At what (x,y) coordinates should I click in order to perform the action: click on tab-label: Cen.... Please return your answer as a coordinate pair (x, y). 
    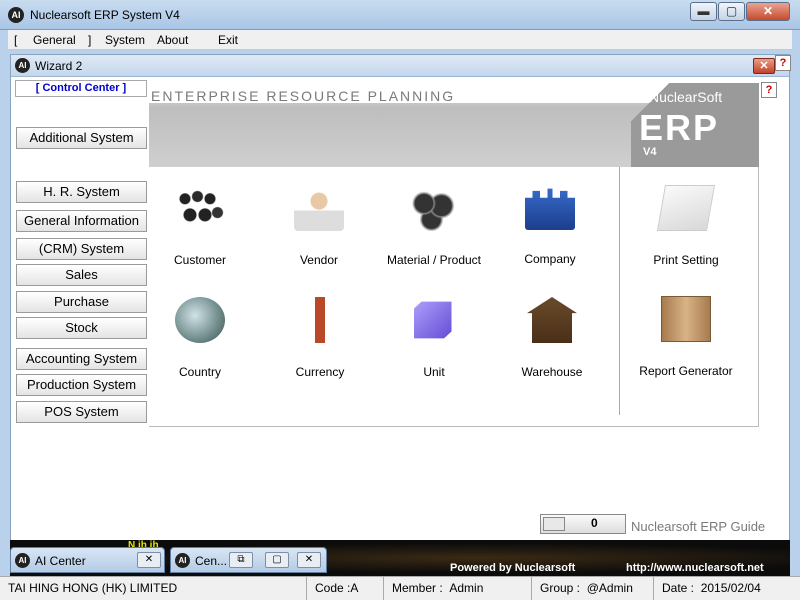
    Looking at the image, I should click on (211, 561).